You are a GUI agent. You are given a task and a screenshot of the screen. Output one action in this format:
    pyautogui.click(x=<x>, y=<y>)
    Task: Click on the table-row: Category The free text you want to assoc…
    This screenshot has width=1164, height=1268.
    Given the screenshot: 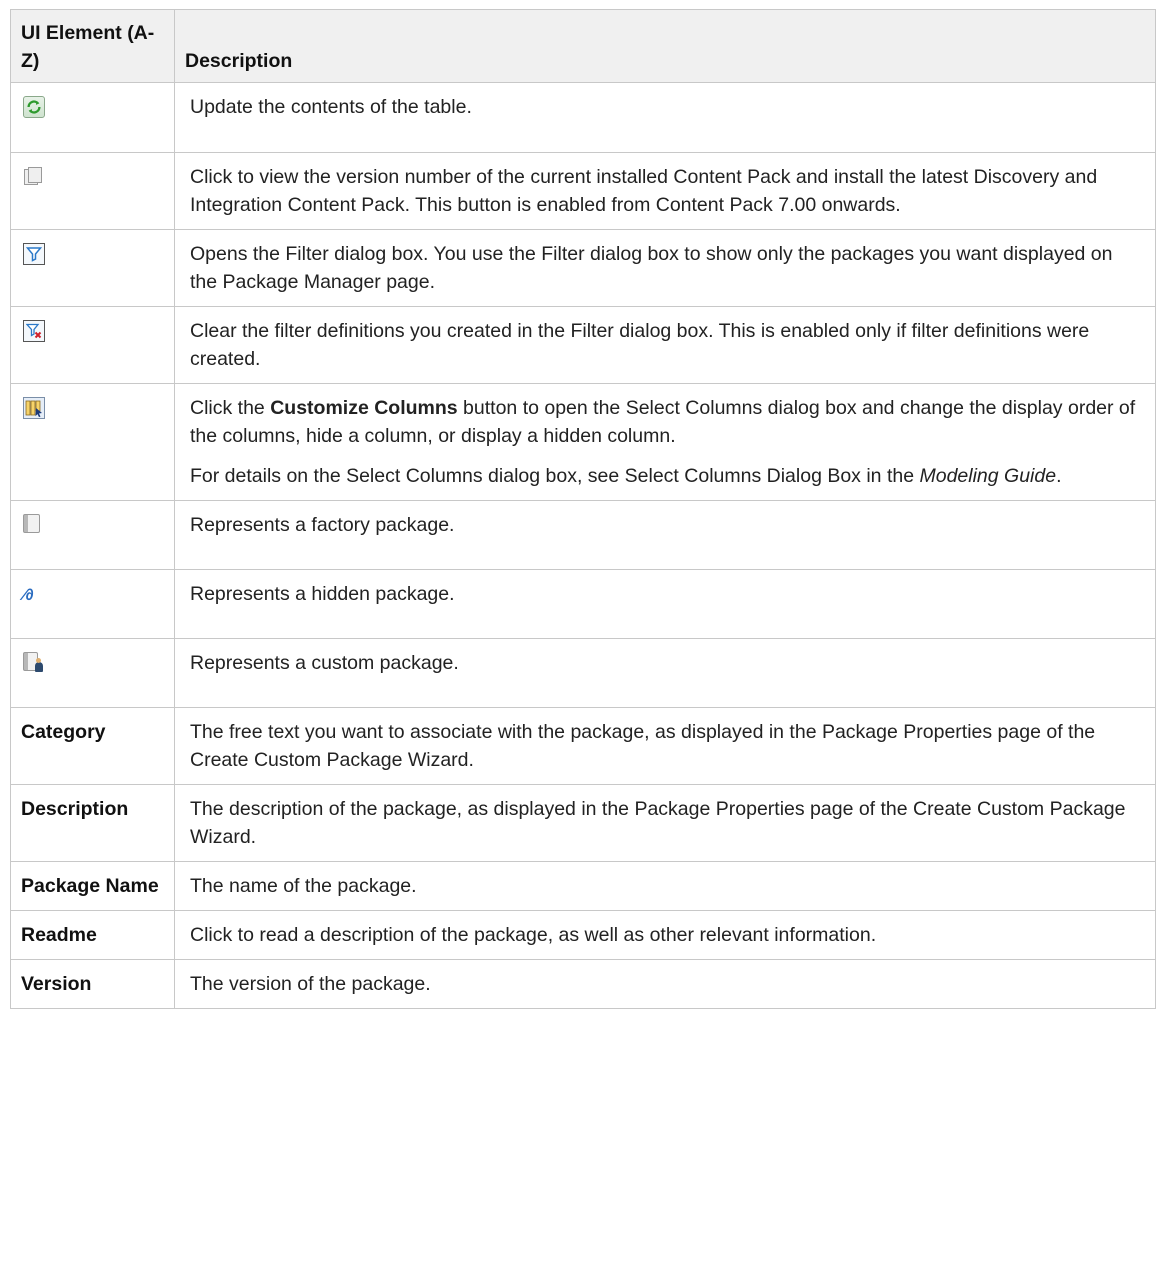 What is the action you would take?
    pyautogui.click(x=583, y=746)
    